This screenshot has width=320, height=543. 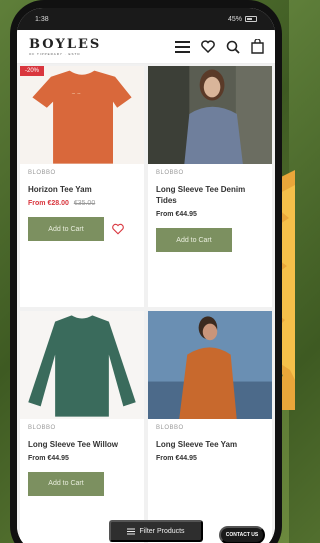 What do you see at coordinates (118, 229) in the screenshot?
I see `wishlist-heart-icon` at bounding box center [118, 229].